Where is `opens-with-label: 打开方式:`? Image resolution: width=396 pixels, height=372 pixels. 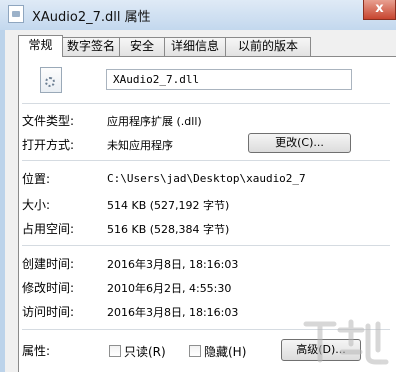
opens-with-label: 打开方式: is located at coordinates (48, 145).